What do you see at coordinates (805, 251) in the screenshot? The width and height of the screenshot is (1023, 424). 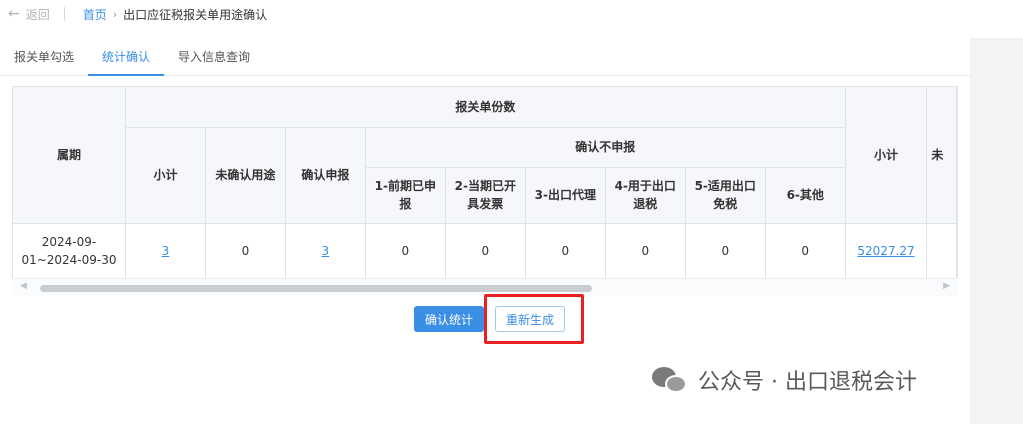 I see `cell-nd-6: 0` at bounding box center [805, 251].